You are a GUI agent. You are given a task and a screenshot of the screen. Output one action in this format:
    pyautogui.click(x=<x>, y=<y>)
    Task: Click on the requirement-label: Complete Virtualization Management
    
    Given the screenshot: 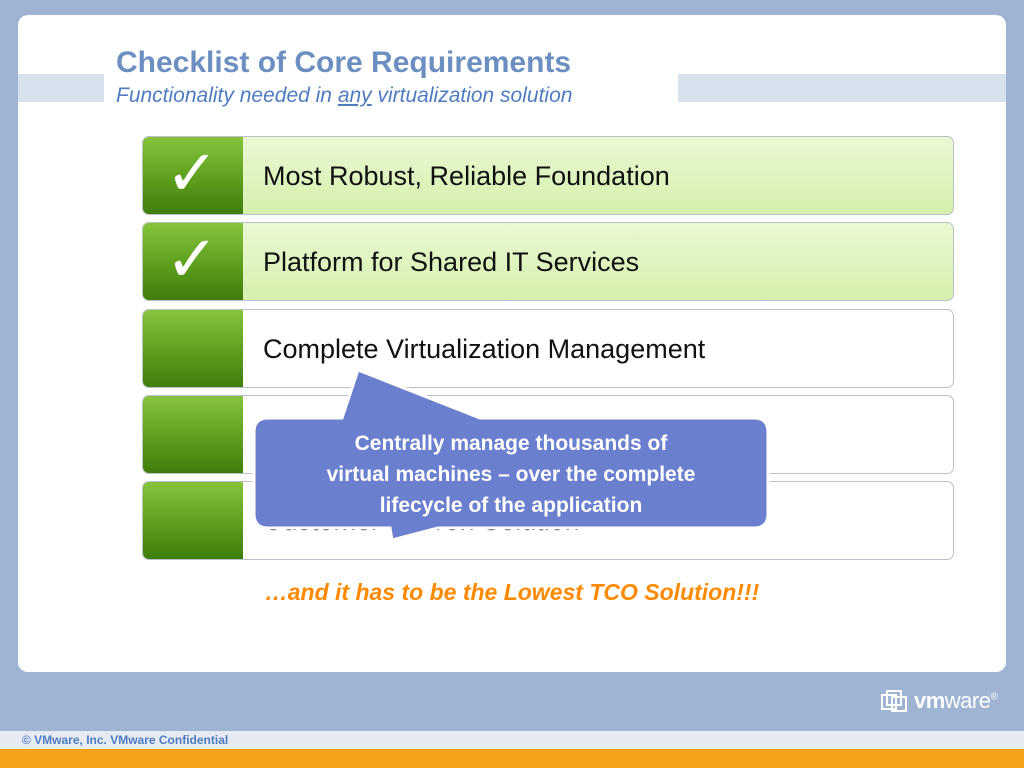 What is the action you would take?
    pyautogui.click(x=484, y=349)
    